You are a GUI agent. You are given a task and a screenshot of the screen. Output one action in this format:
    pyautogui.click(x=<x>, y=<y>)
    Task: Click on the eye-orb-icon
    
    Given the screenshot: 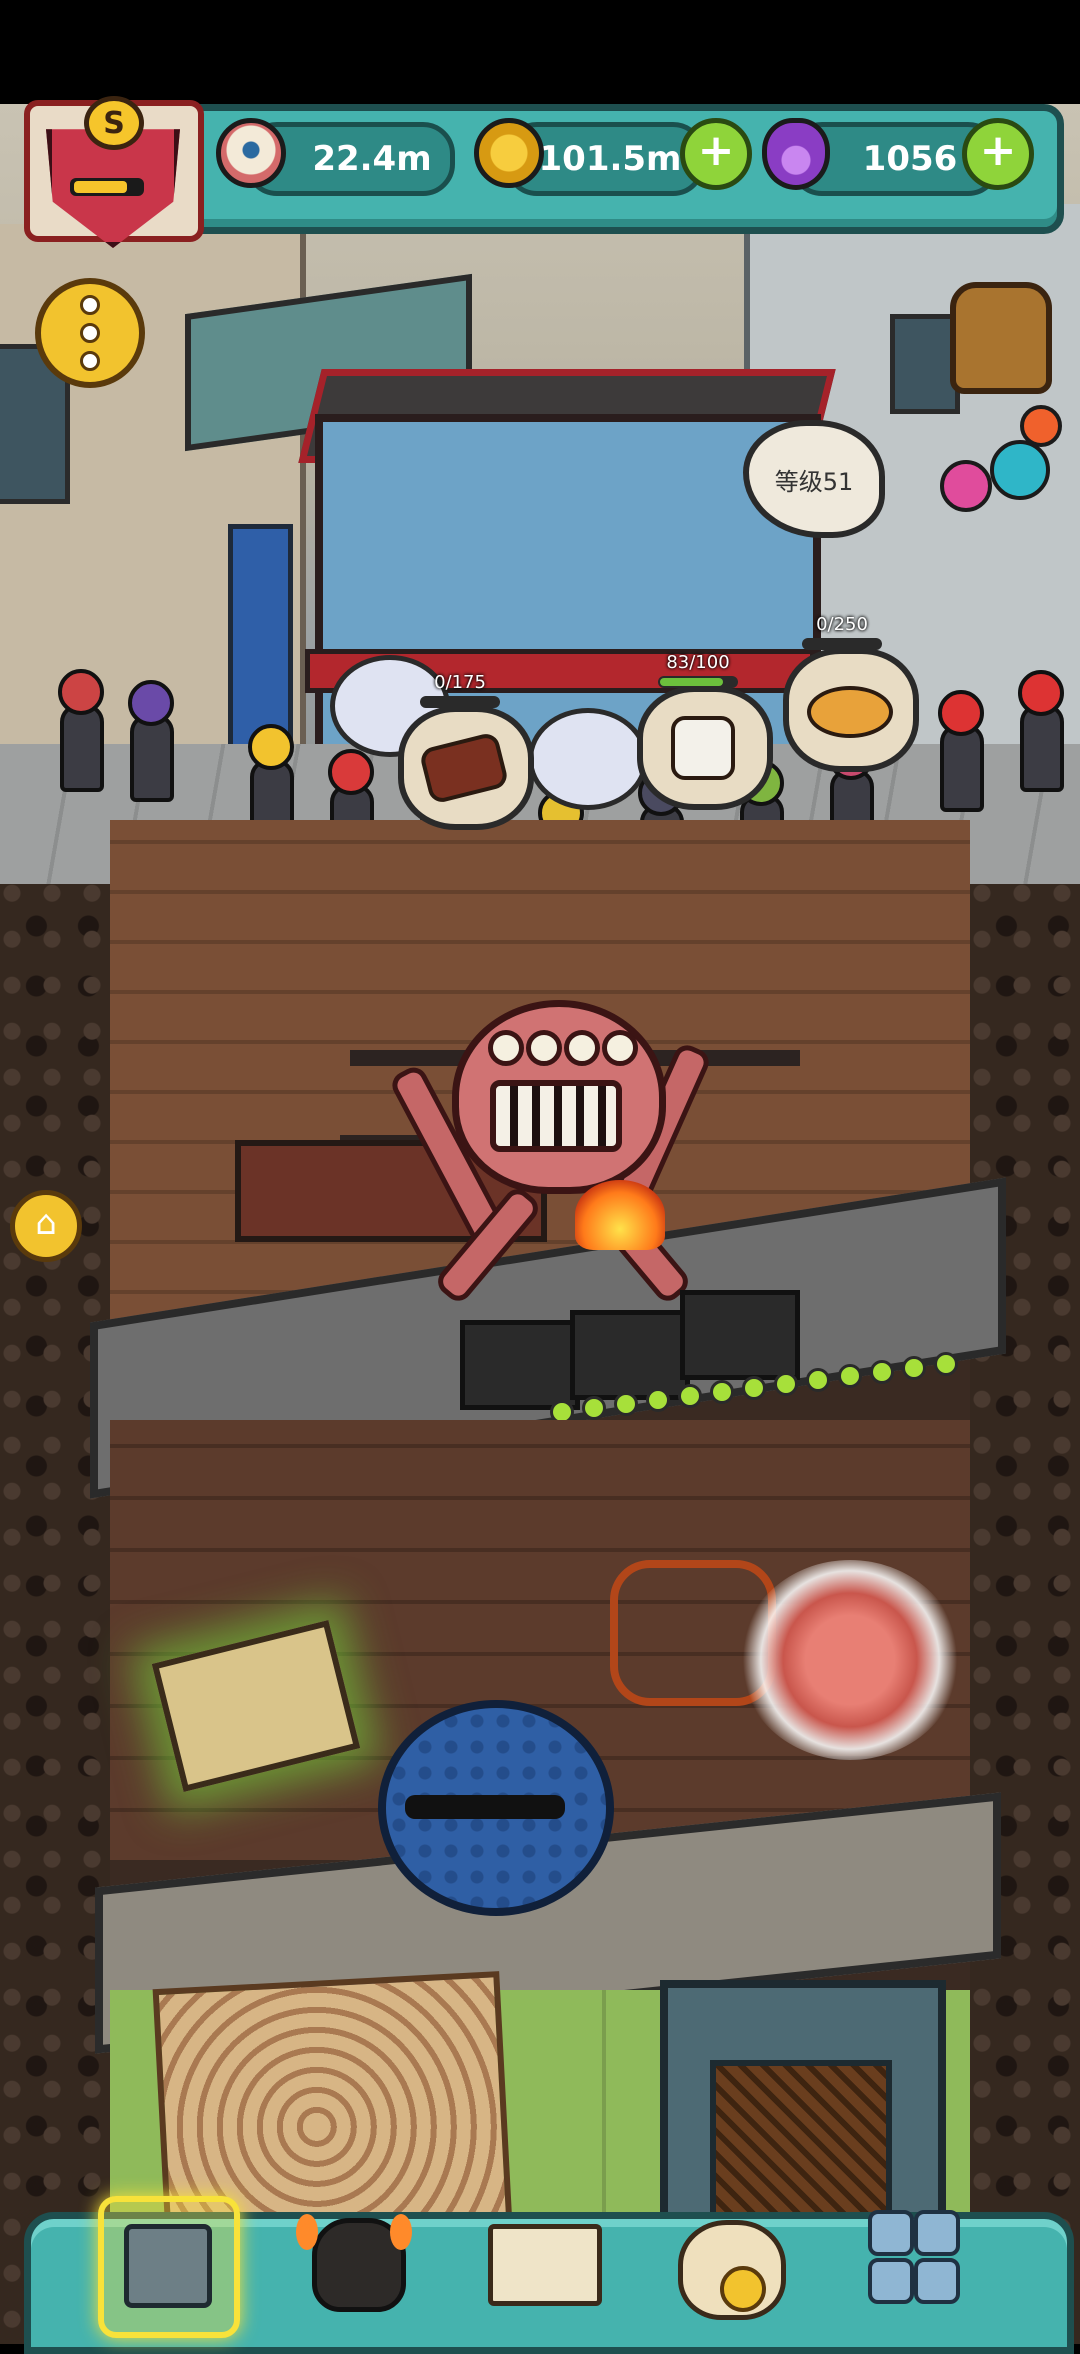 What is the action you would take?
    pyautogui.click(x=1020, y=470)
    